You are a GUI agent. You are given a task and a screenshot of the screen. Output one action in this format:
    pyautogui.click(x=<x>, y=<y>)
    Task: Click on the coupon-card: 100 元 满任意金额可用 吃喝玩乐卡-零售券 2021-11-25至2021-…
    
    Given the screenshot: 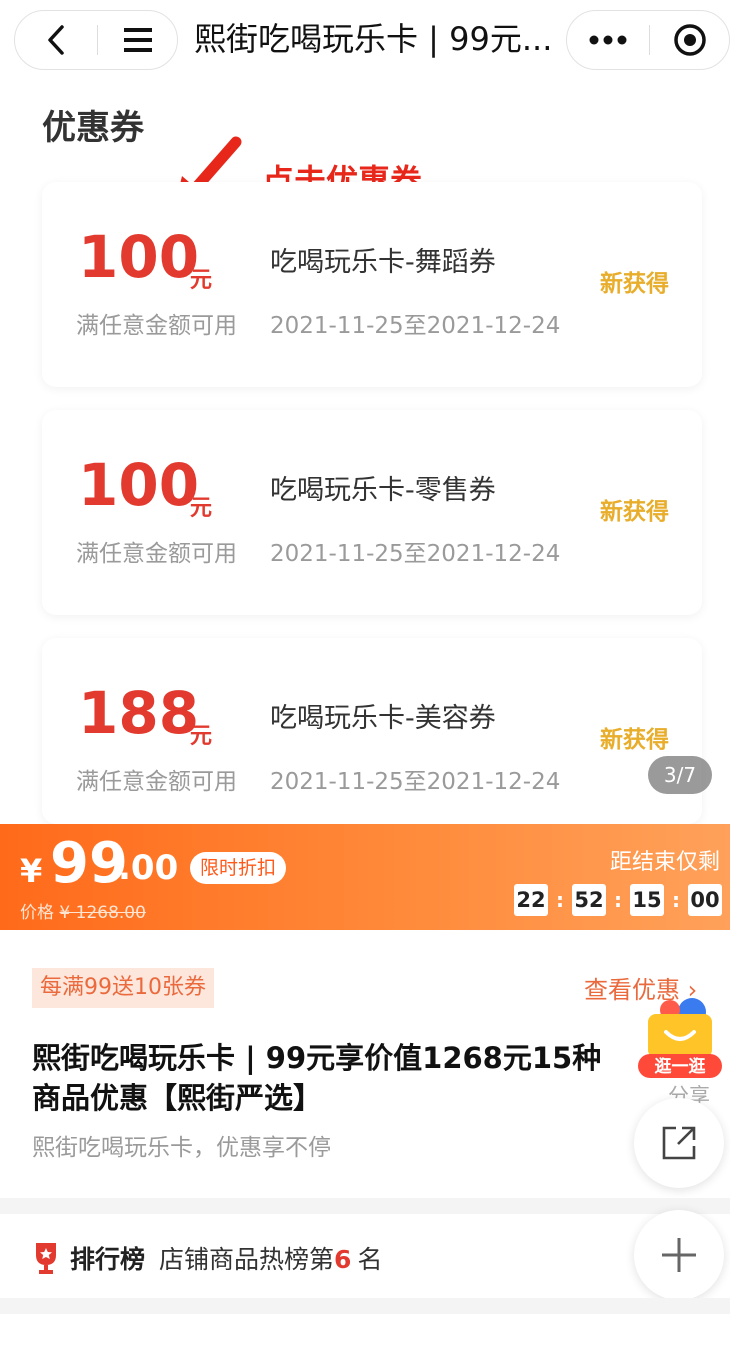 What is the action you would take?
    pyautogui.click(x=372, y=512)
    